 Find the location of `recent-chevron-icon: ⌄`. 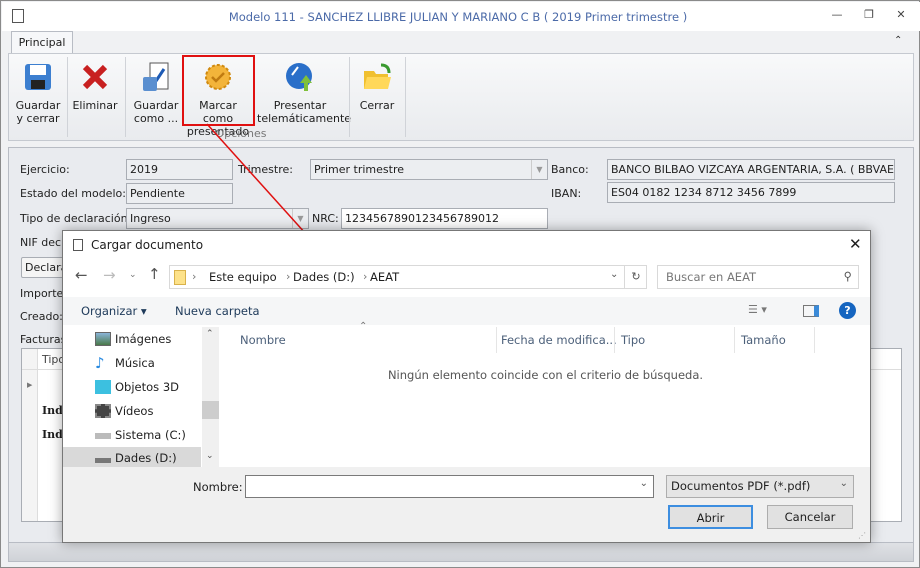

recent-chevron-icon: ⌄ is located at coordinates (133, 275).